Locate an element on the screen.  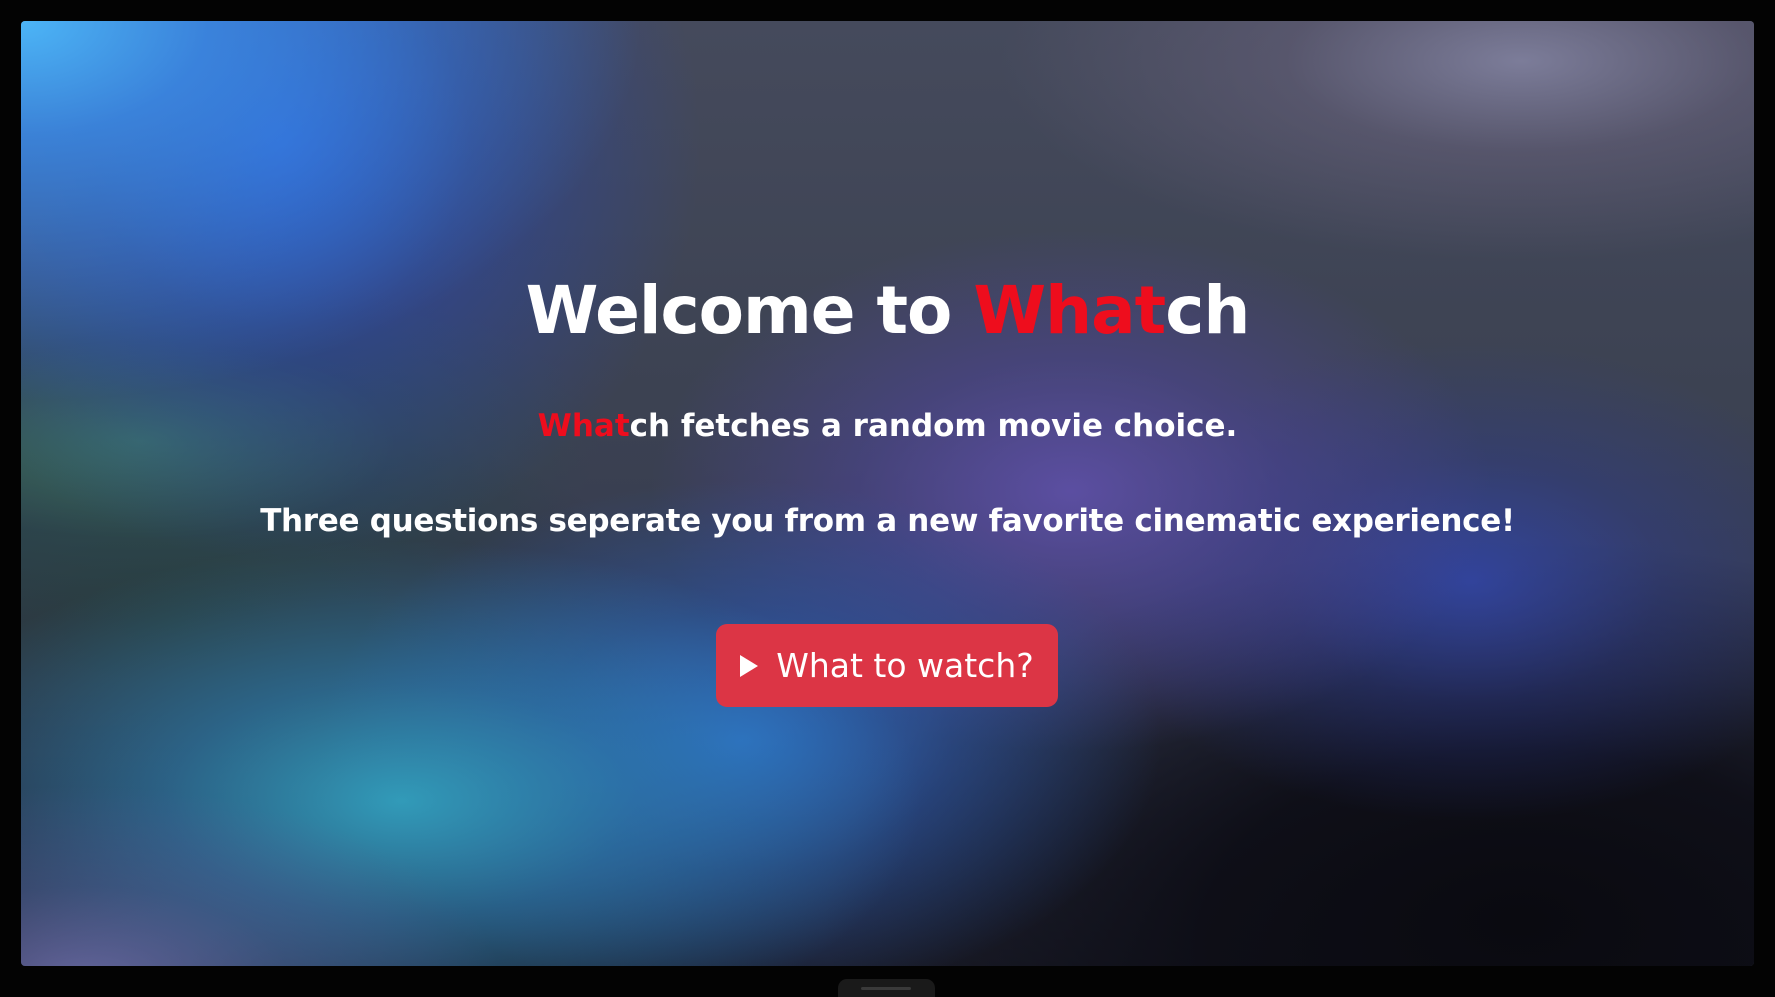
page-title: Welcome to Whatch is located at coordinates (887, 311).